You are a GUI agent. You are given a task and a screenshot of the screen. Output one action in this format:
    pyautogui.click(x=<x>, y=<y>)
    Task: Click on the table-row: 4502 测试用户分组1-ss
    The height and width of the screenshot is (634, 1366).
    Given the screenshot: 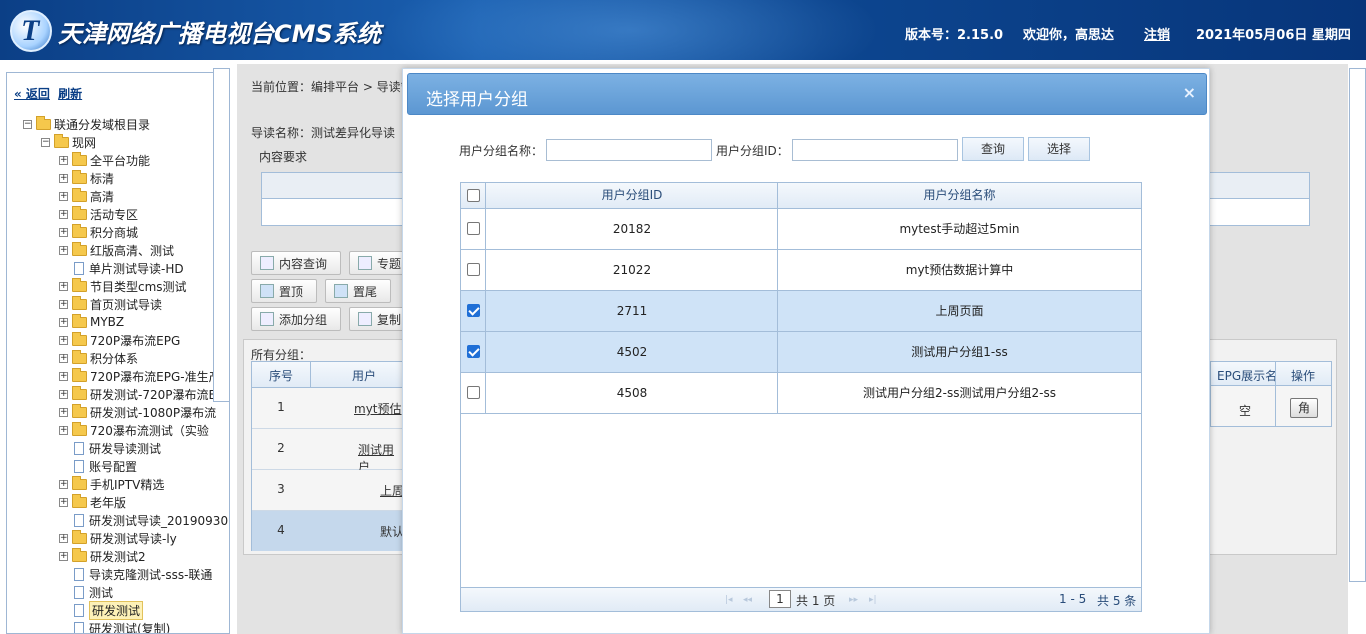 What is the action you would take?
    pyautogui.click(x=801, y=352)
    